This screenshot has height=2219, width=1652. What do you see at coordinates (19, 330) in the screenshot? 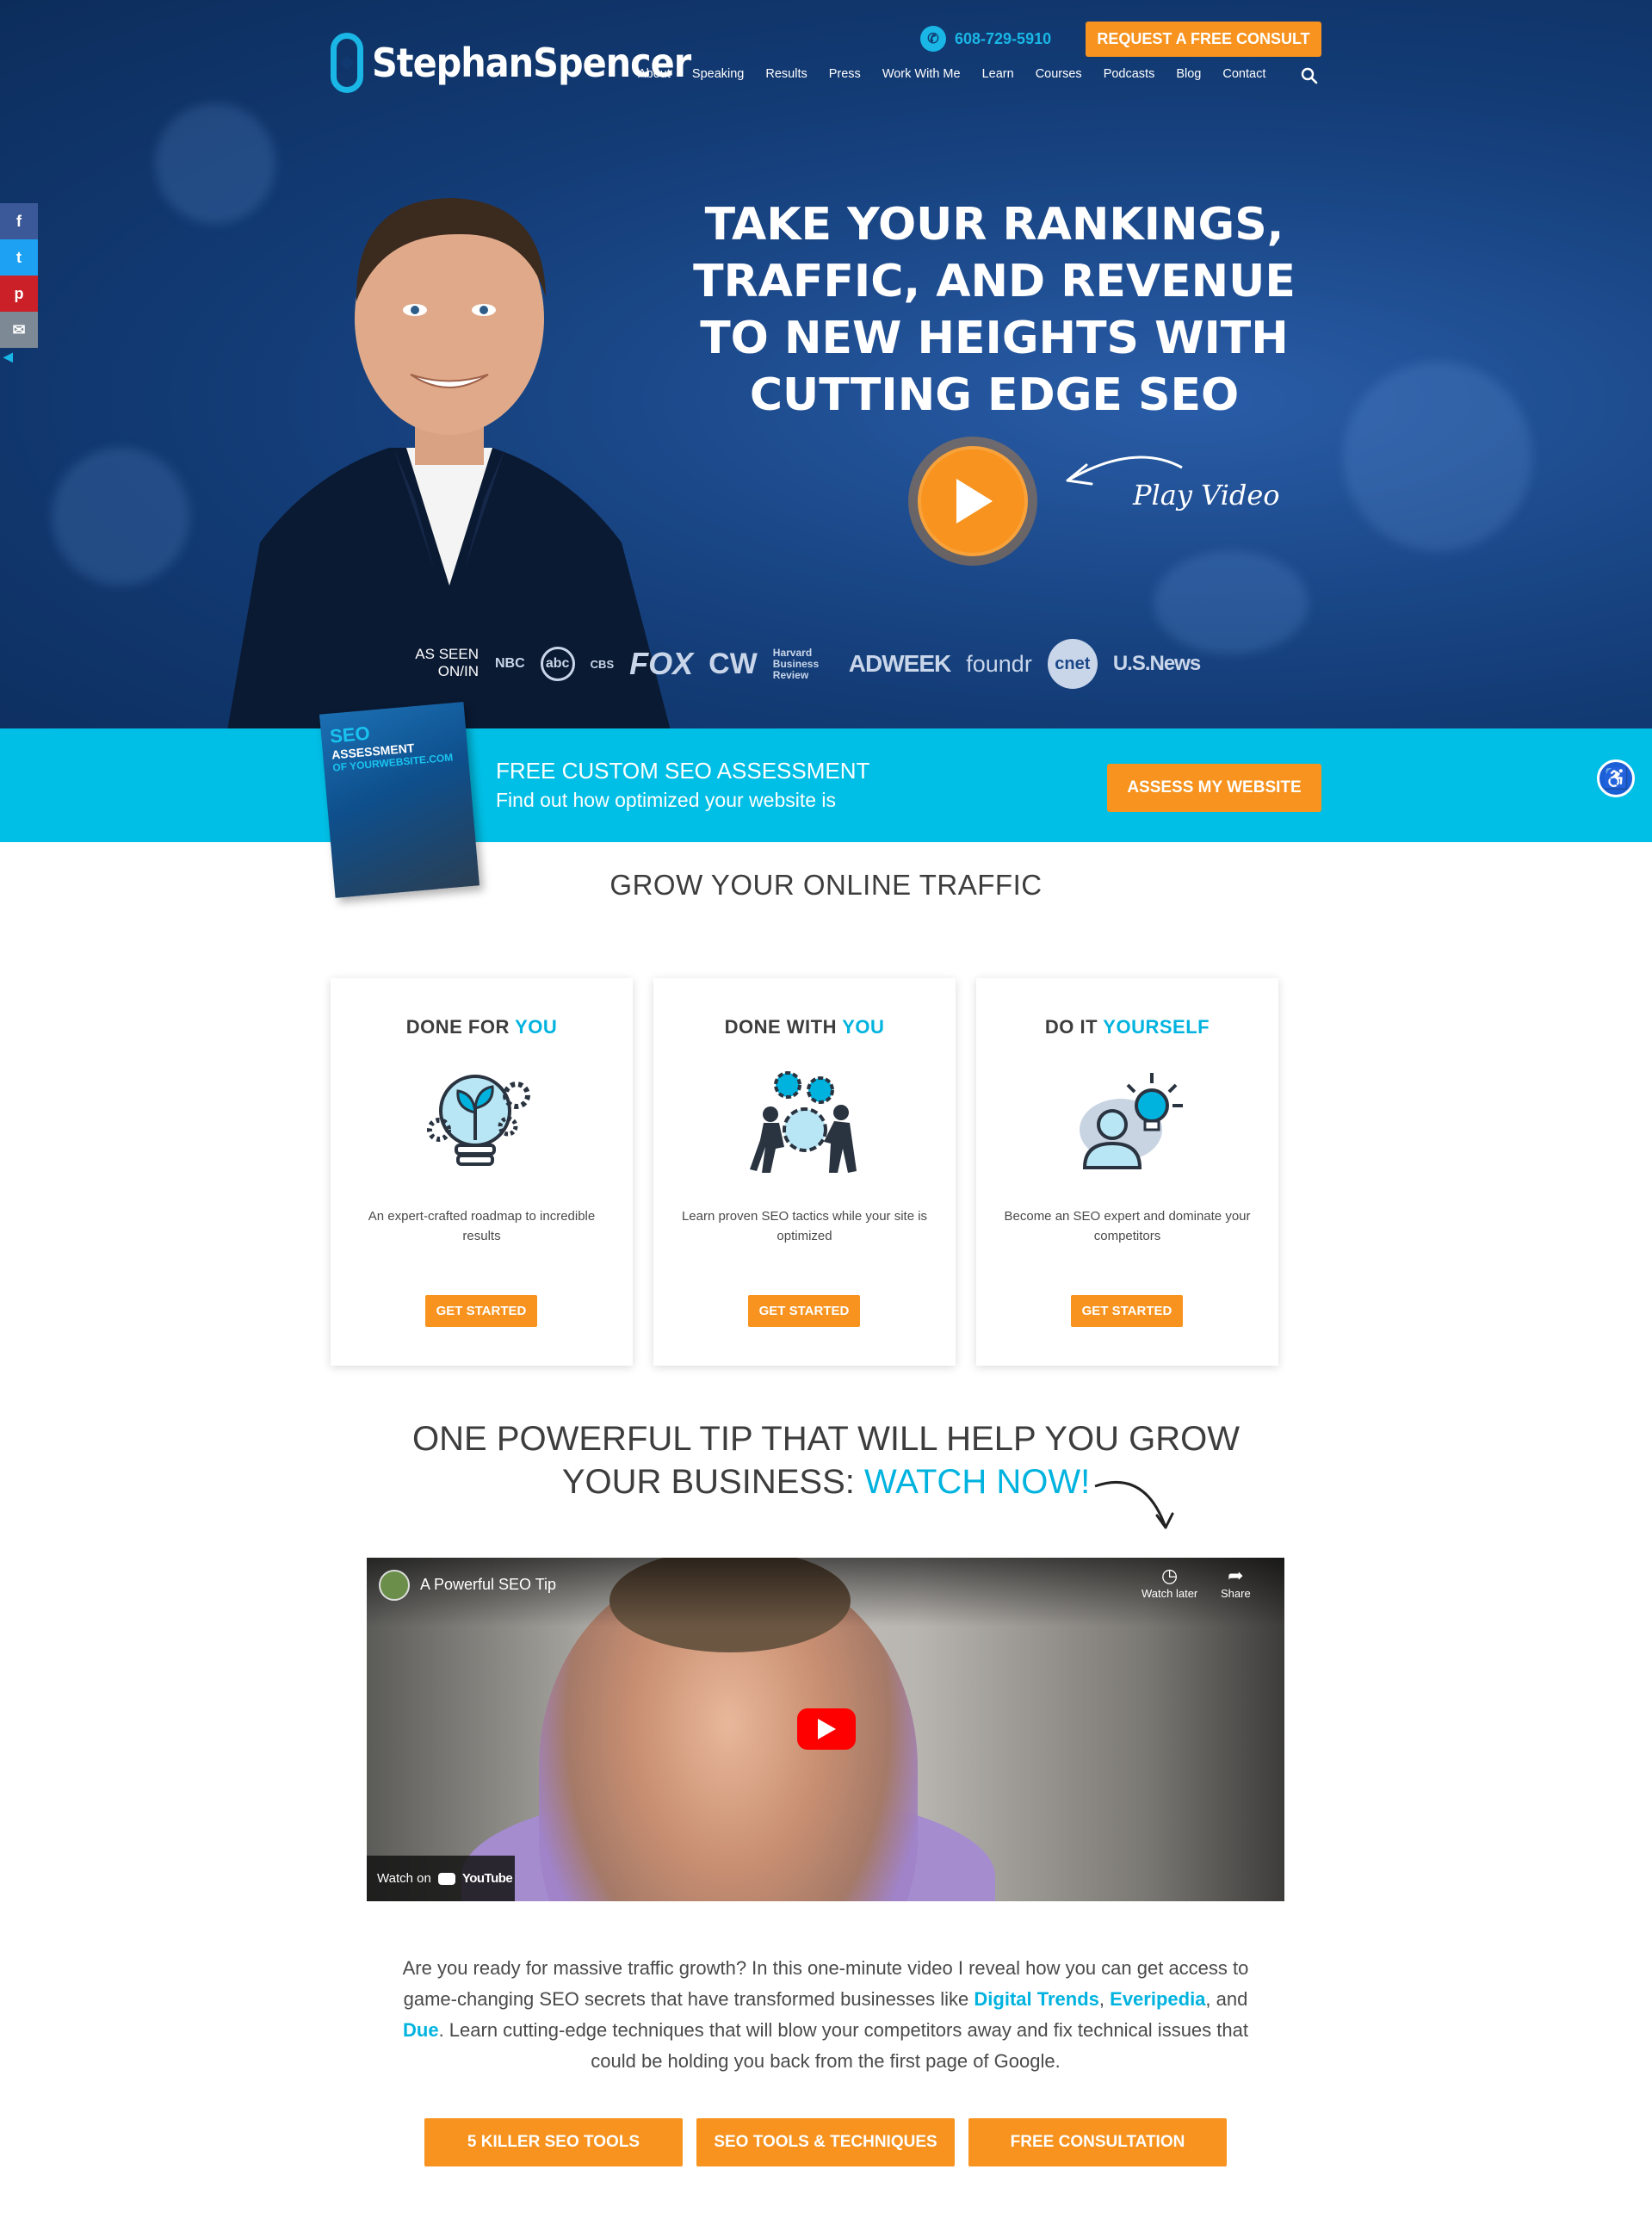
I see `email-icon: ✉` at bounding box center [19, 330].